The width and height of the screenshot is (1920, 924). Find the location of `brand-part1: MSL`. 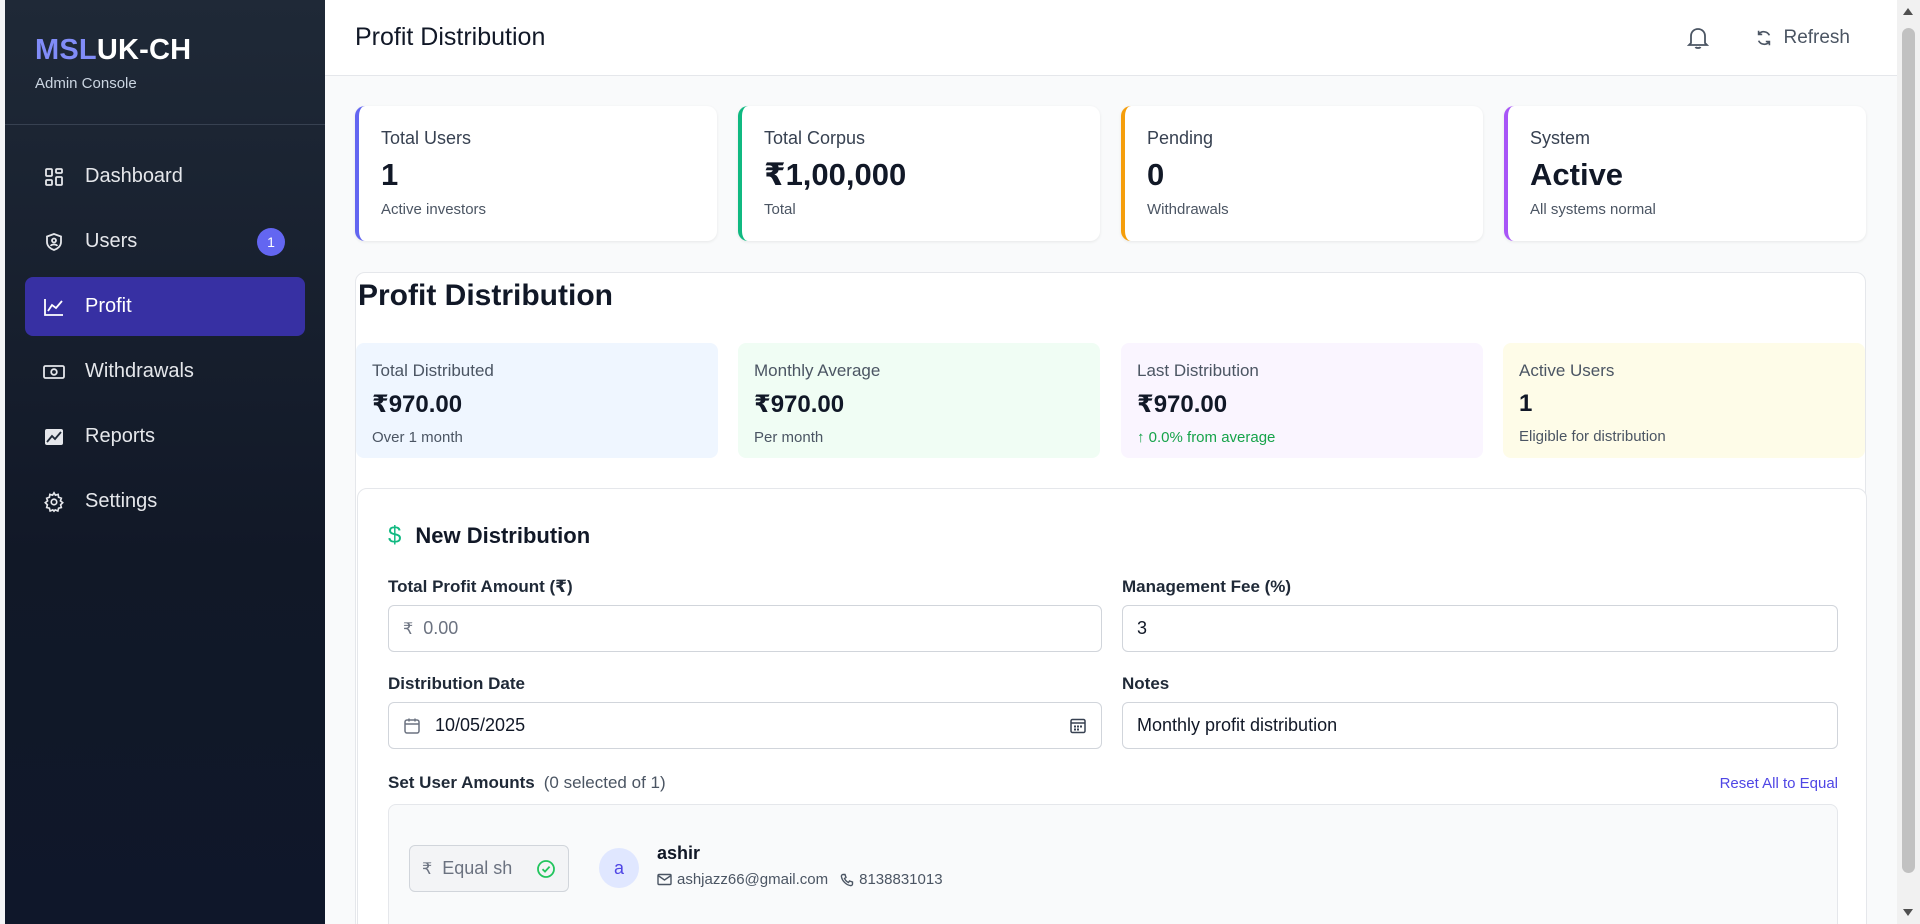

brand-part1: MSL is located at coordinates (66, 50).